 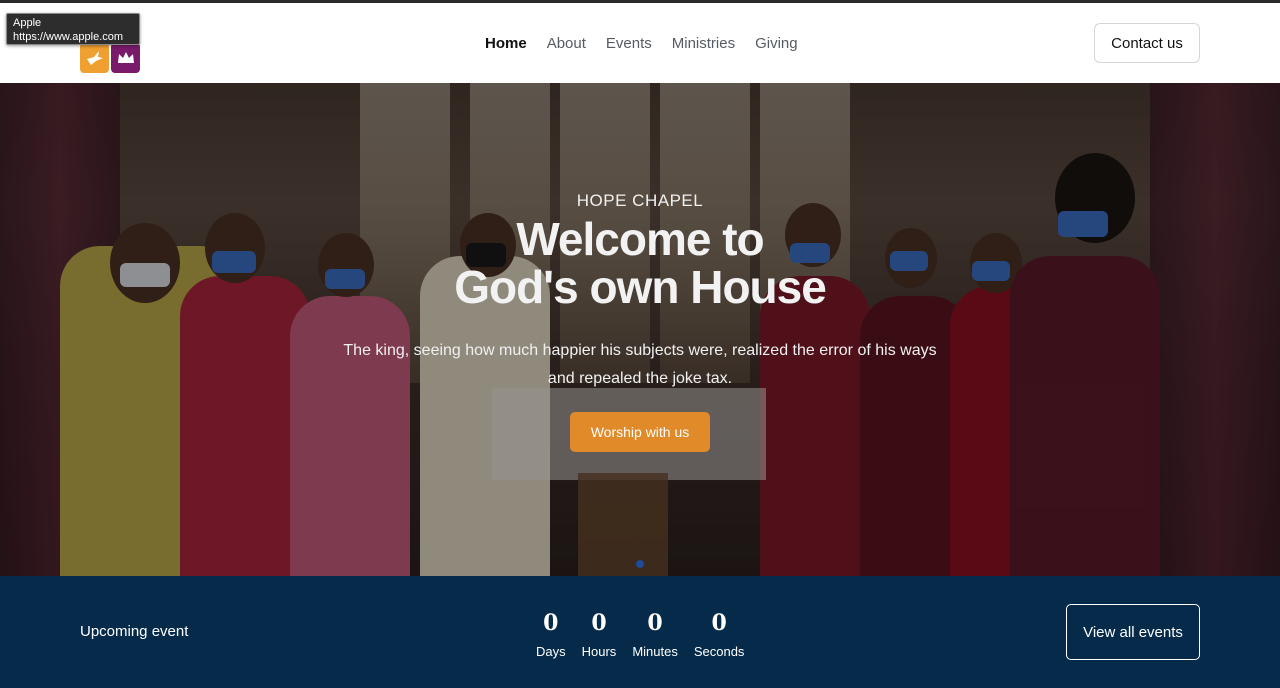 What do you see at coordinates (73, 29) in the screenshot?
I see `link-tooltip: Apple https://www.apple.com` at bounding box center [73, 29].